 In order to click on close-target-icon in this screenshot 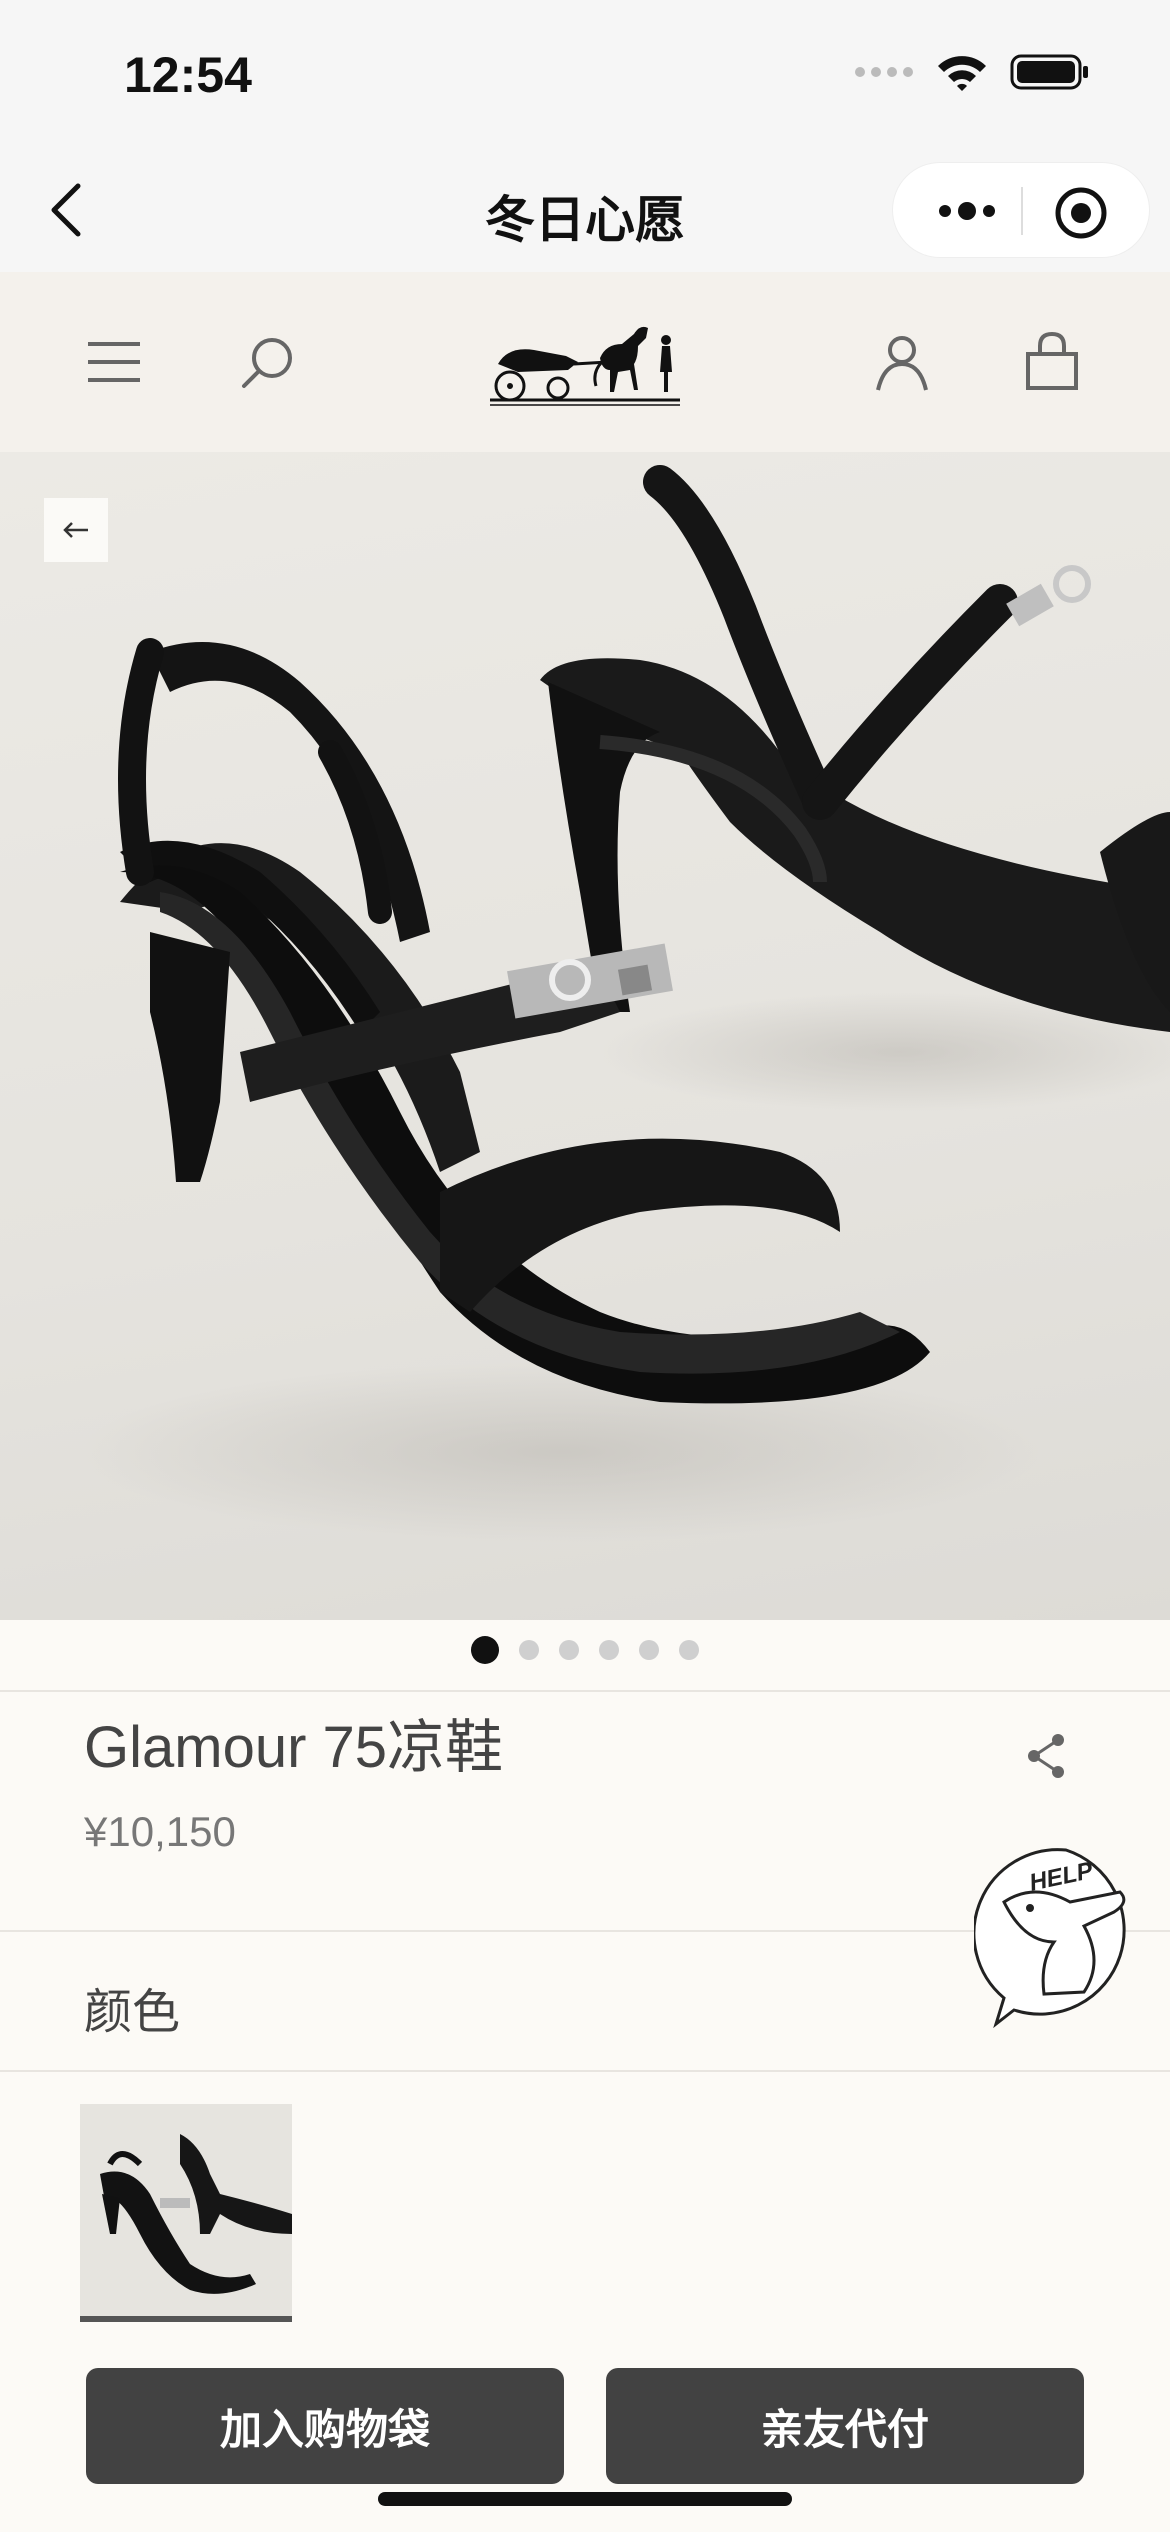, I will do `click(1081, 213)`.